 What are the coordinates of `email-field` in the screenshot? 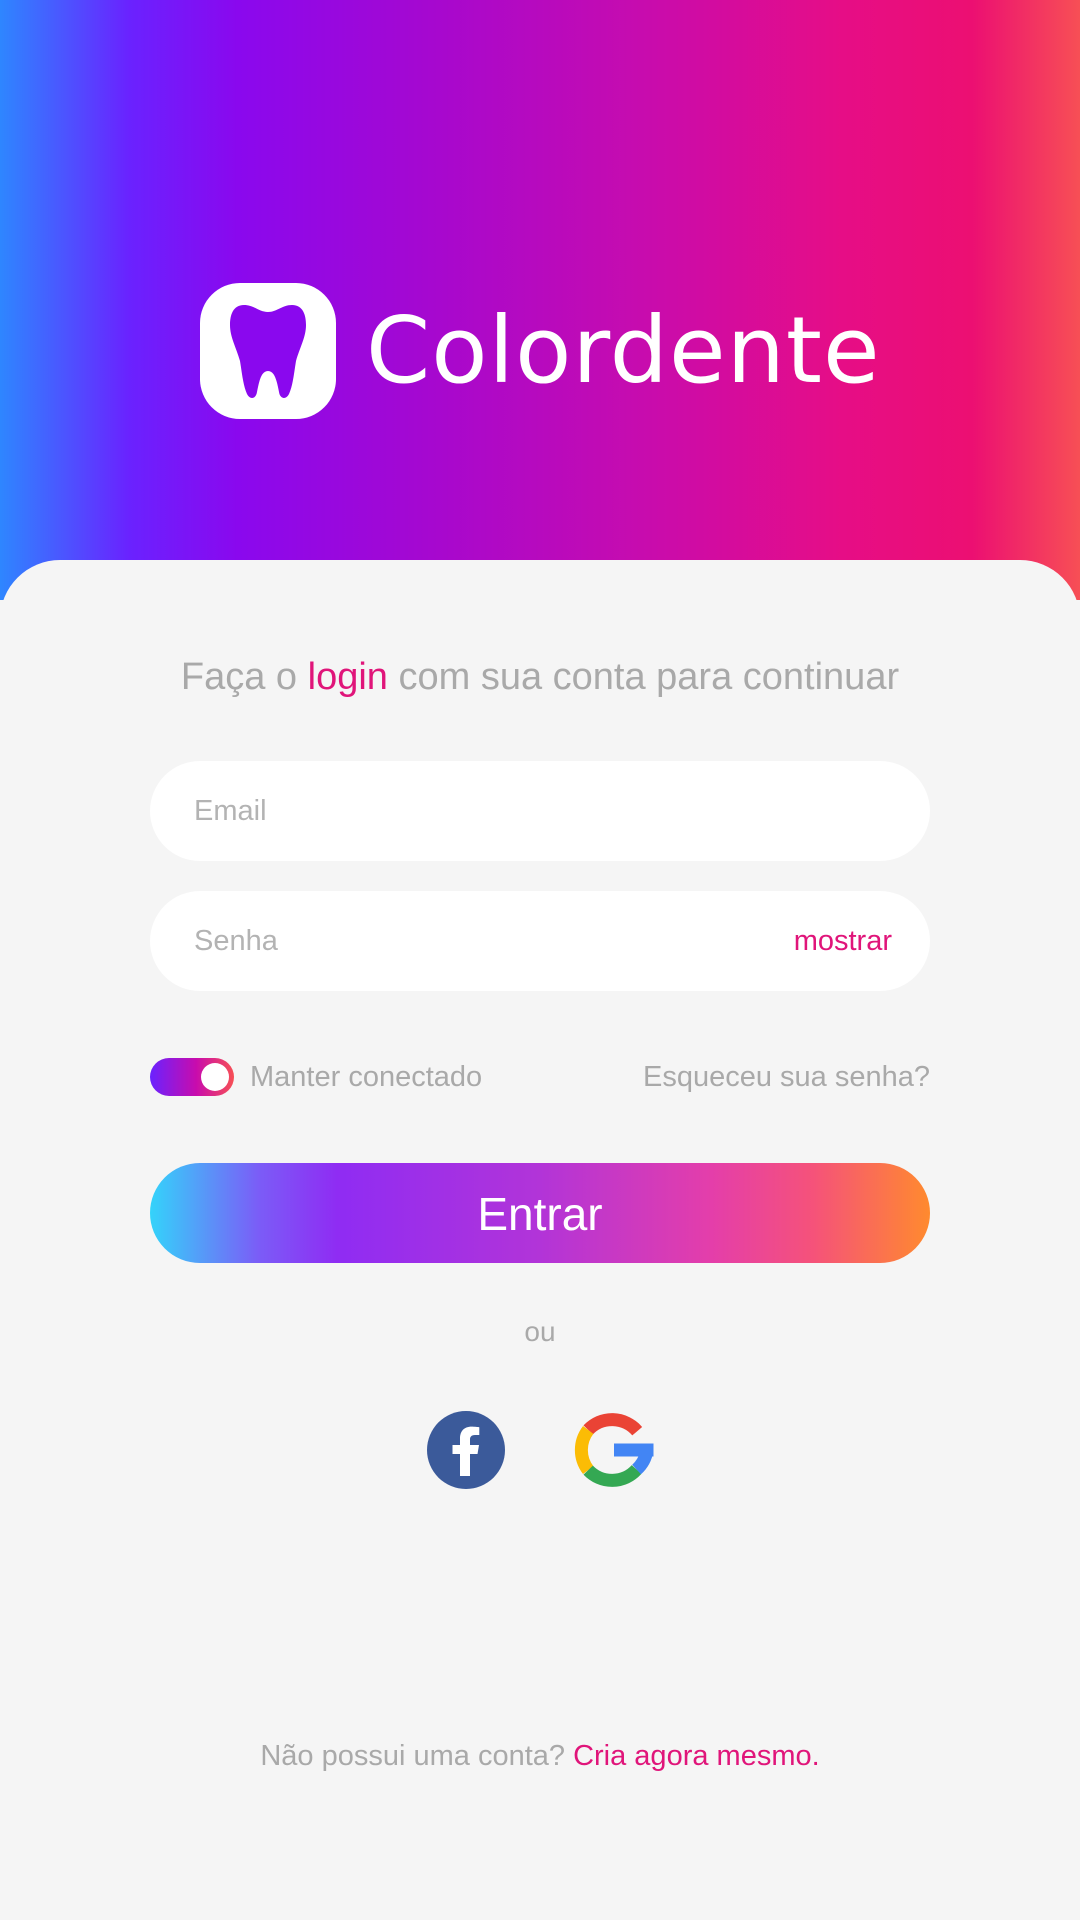 It's located at (540, 811).